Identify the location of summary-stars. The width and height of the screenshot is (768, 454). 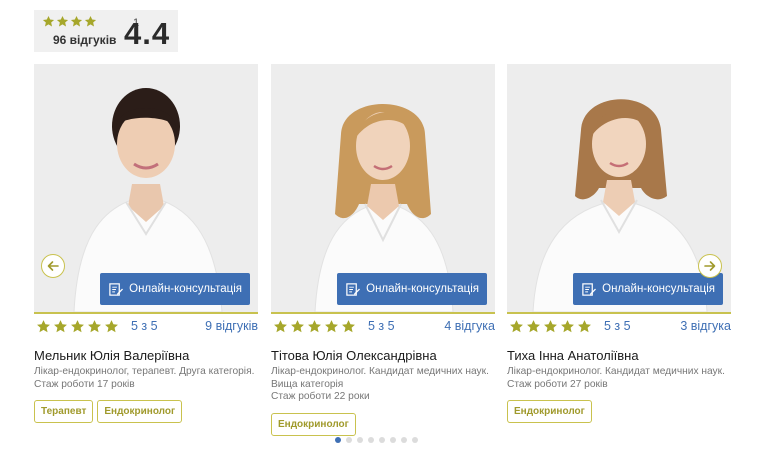
(69, 21).